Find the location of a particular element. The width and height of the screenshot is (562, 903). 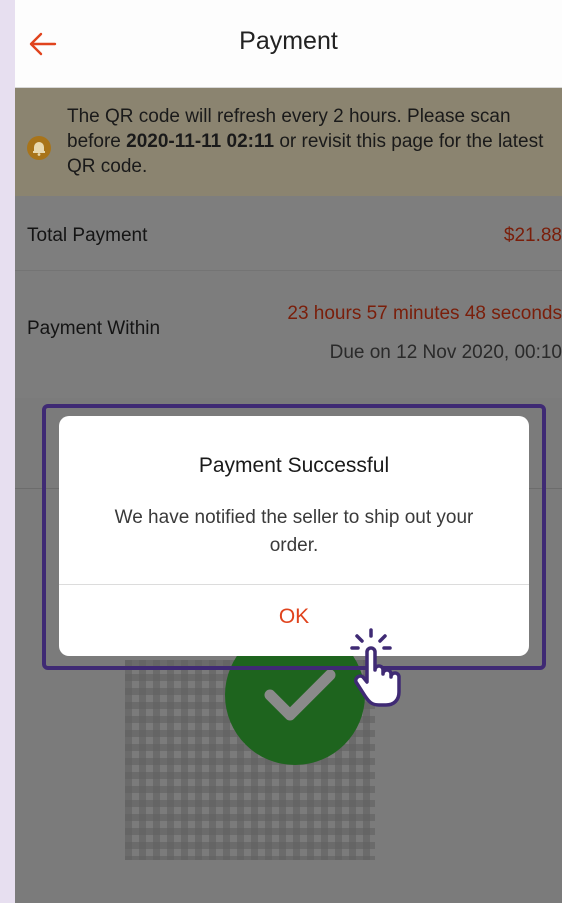

qr-deadline: 2020-11-11 02:11 is located at coordinates (200, 141).